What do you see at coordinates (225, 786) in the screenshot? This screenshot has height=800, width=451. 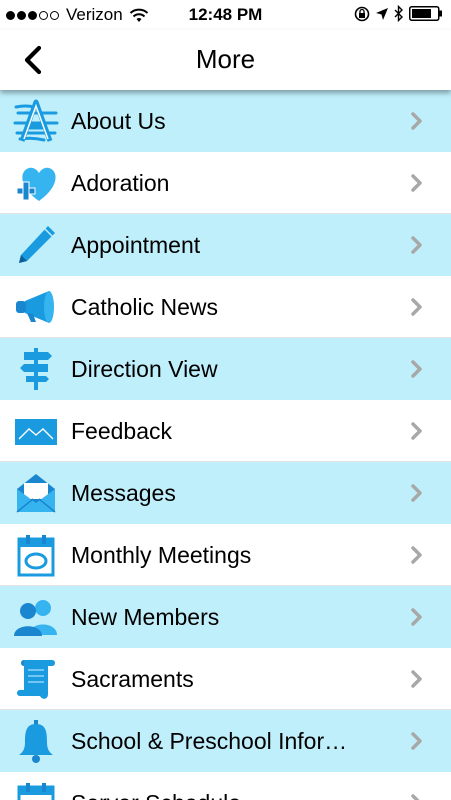 I see `menu-item-server-schedule: Server Schedule` at bounding box center [225, 786].